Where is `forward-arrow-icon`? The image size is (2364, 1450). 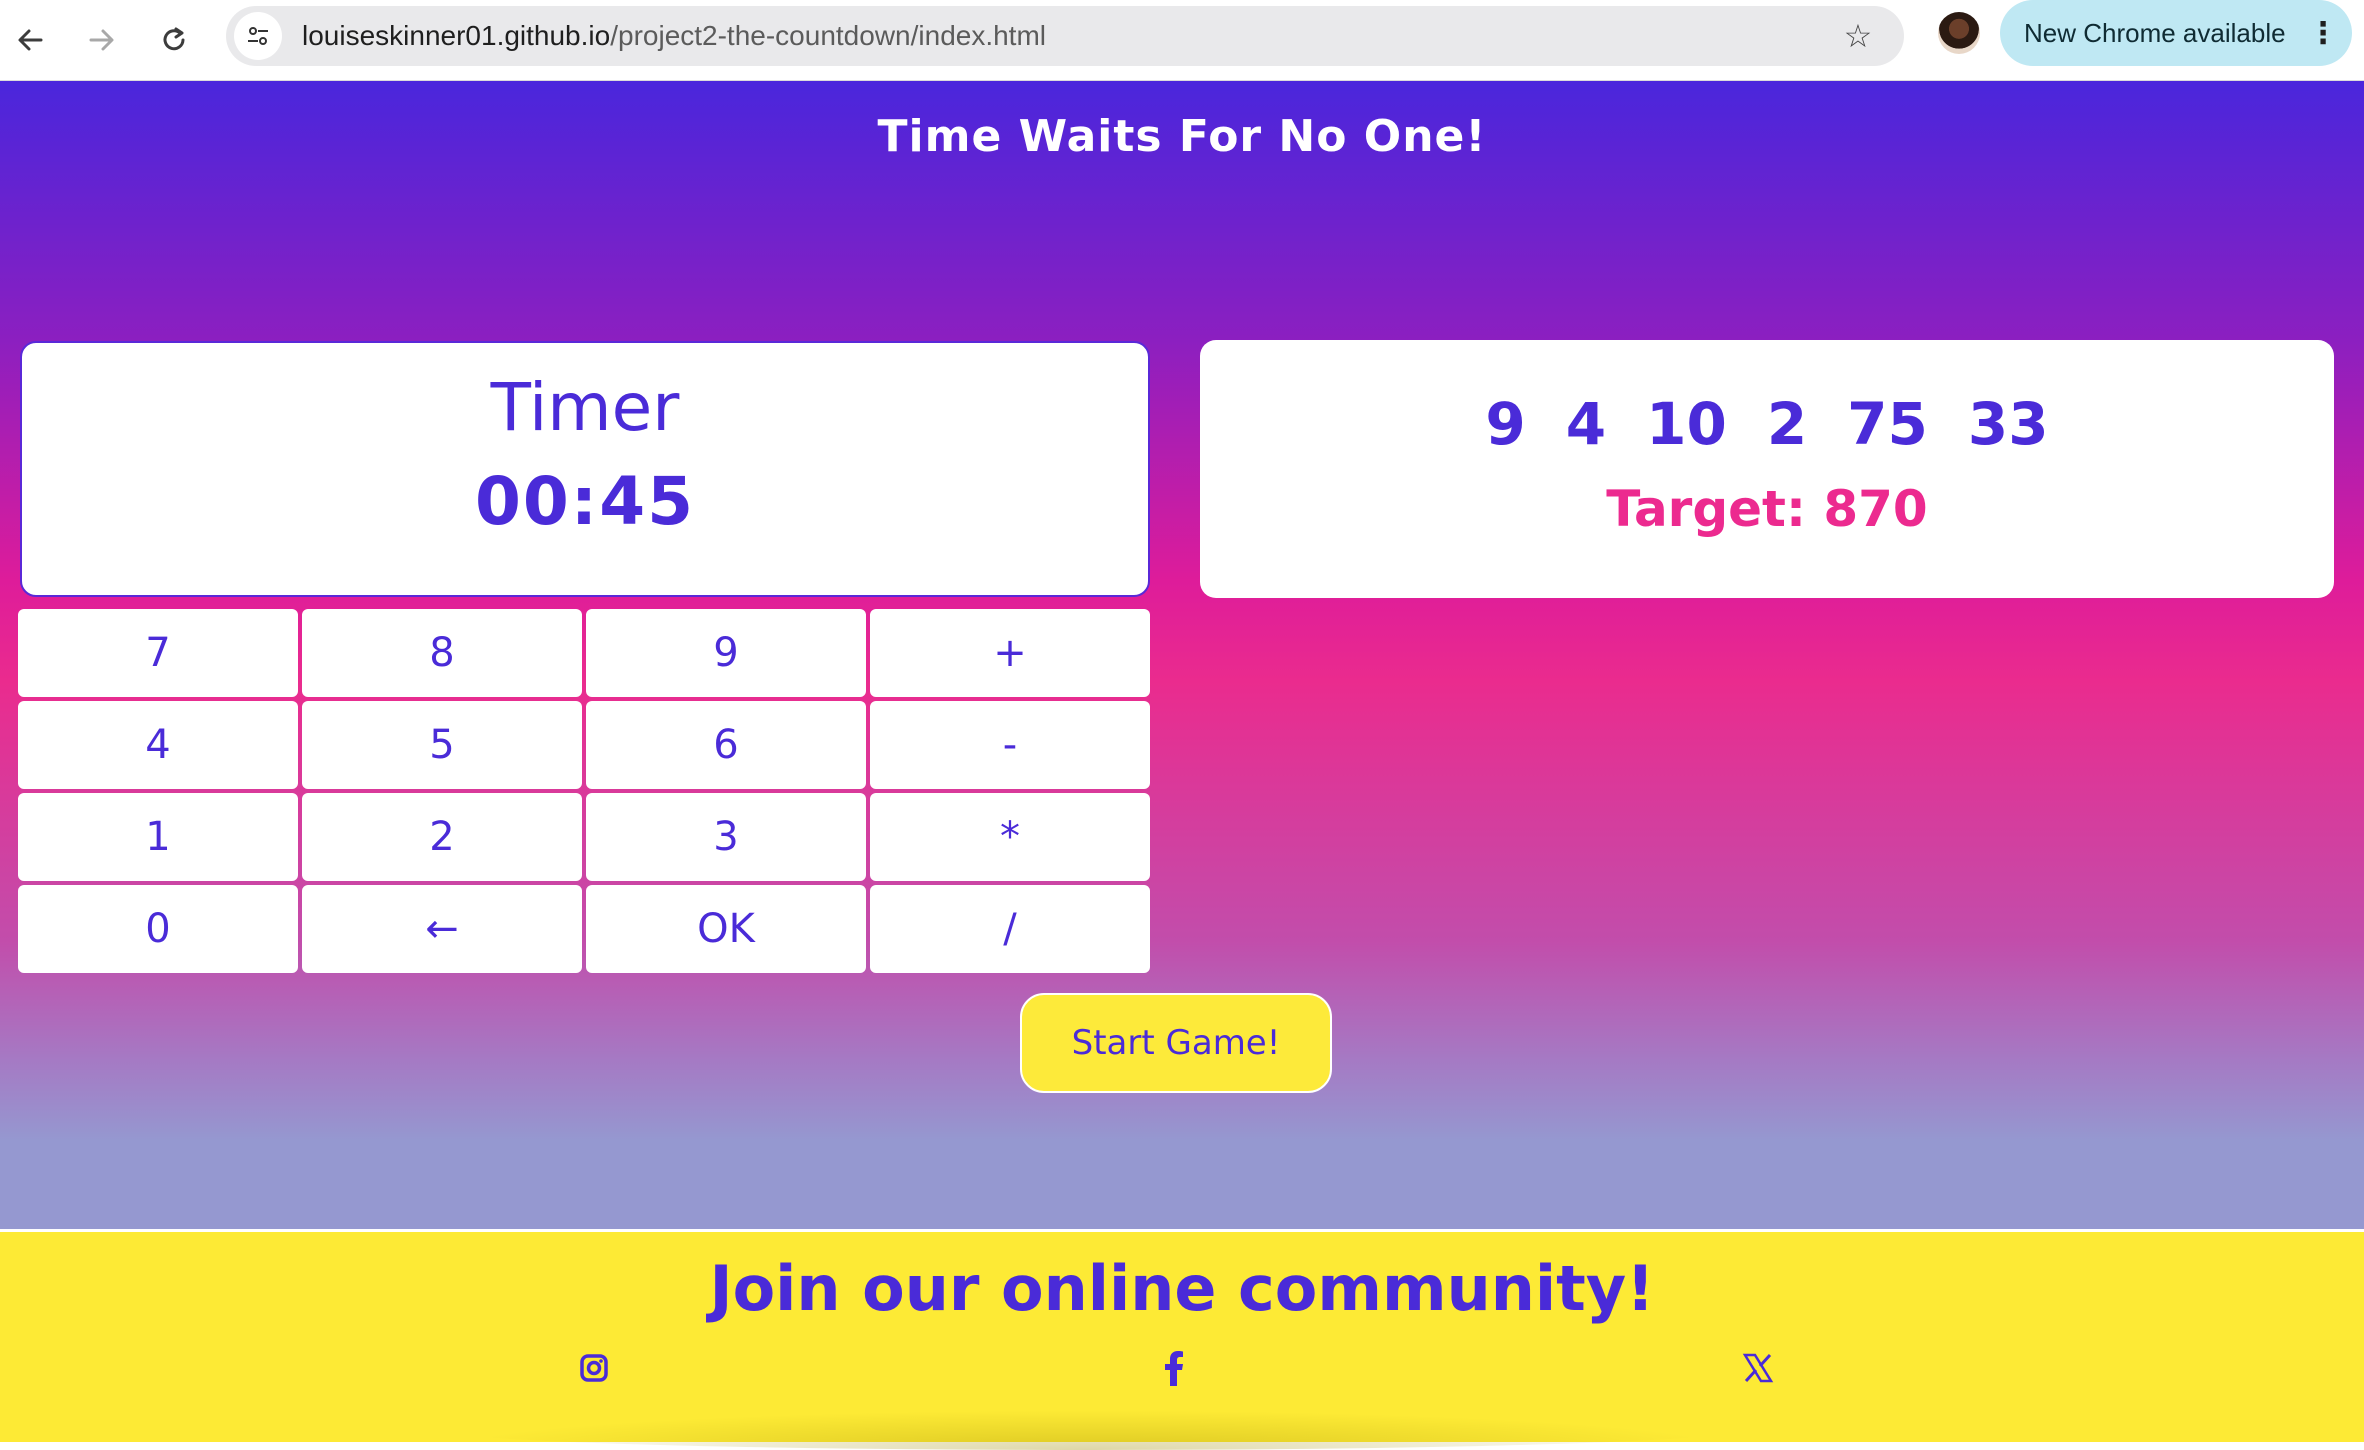 forward-arrow-icon is located at coordinates (101, 40).